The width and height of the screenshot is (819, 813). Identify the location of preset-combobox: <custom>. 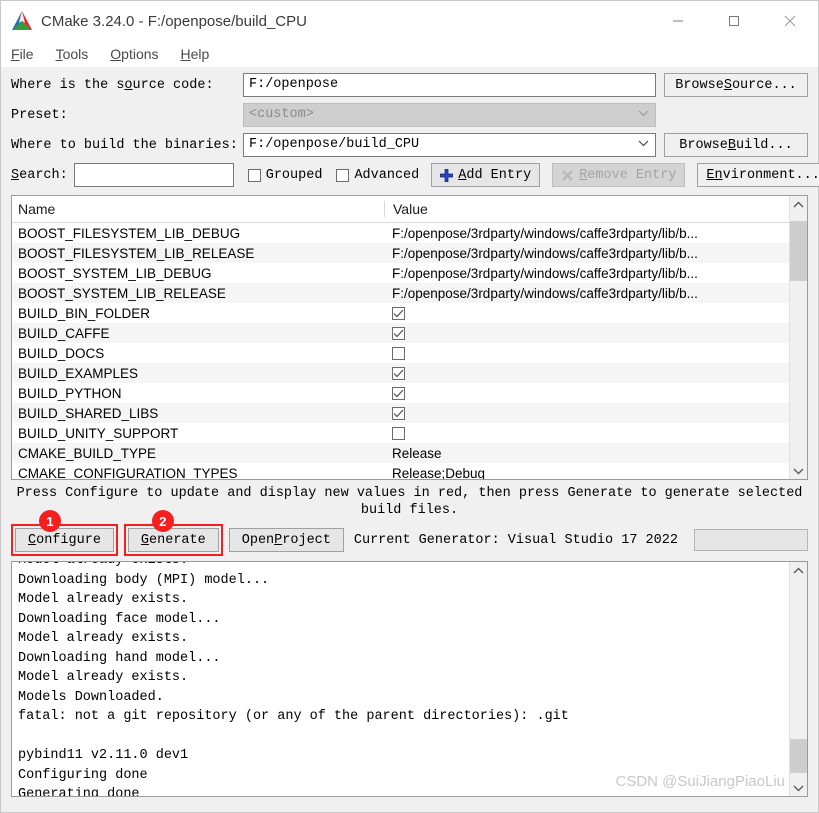
(449, 115).